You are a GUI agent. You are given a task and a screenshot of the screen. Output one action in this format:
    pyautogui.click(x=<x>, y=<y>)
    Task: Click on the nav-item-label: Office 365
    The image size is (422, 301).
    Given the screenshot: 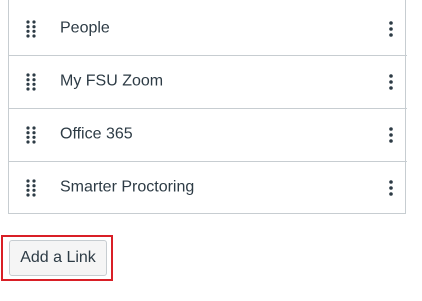 What is the action you would take?
    pyautogui.click(x=96, y=134)
    